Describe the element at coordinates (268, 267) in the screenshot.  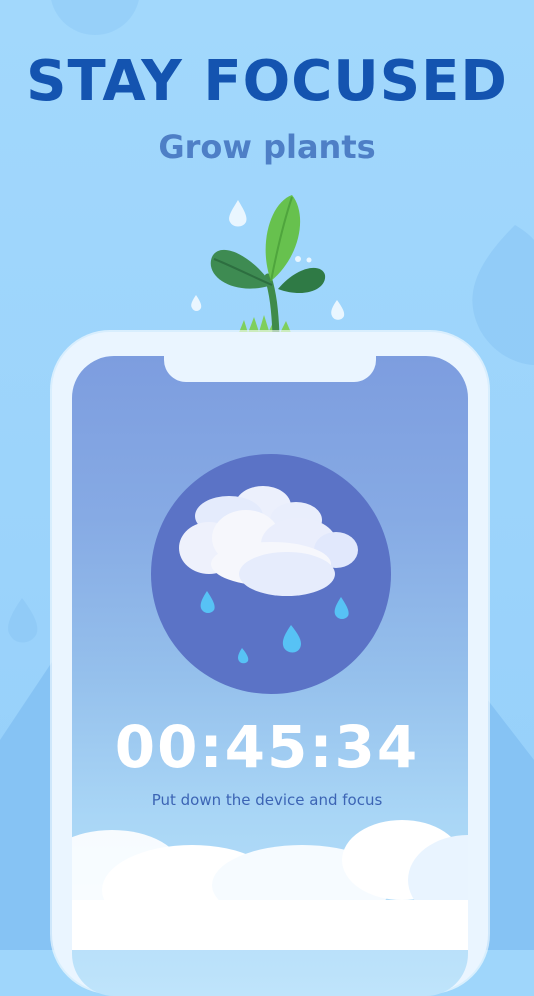
I see `sprout-icon` at that location.